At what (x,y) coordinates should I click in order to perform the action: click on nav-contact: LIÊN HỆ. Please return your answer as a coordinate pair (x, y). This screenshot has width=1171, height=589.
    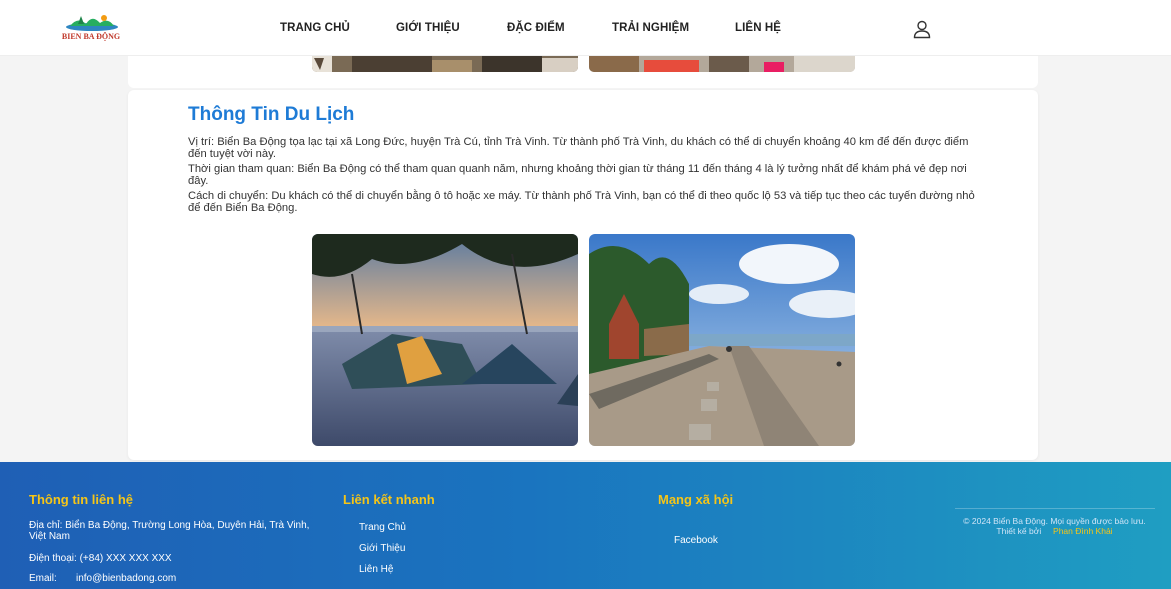
    Looking at the image, I should click on (758, 28).